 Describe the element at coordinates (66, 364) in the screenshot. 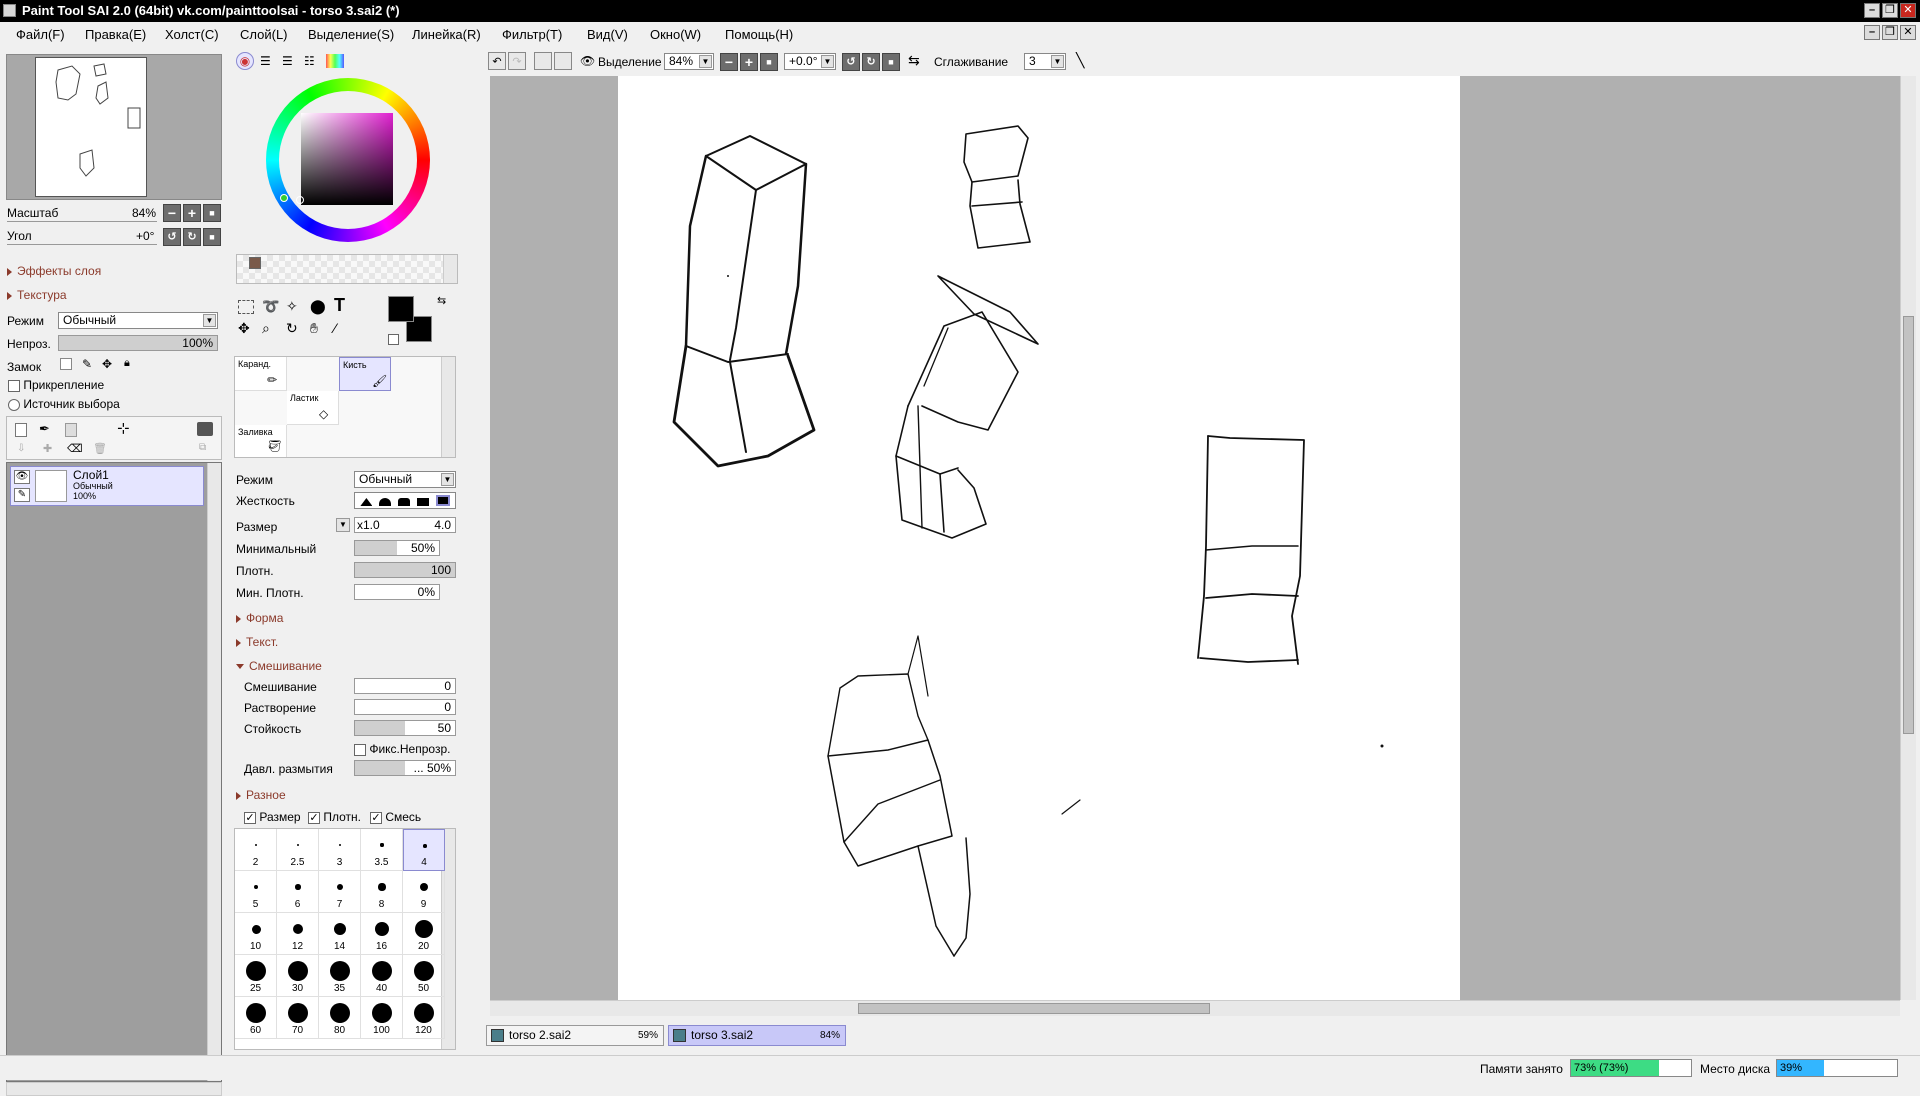

I see `lock-transparency-icon` at that location.